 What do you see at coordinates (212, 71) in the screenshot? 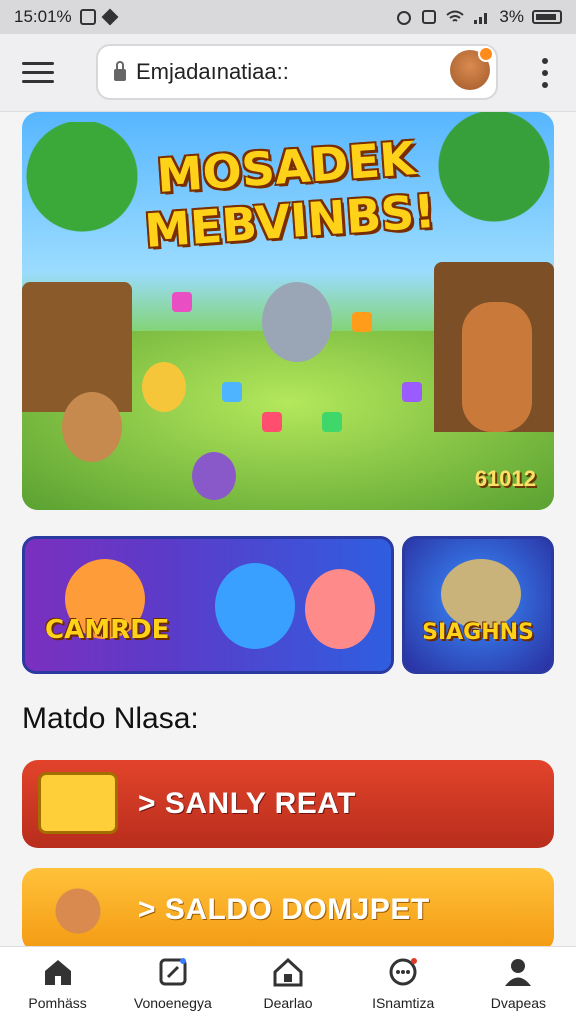
I see `search-bar-text: Emjadaınatiaa::` at bounding box center [212, 71].